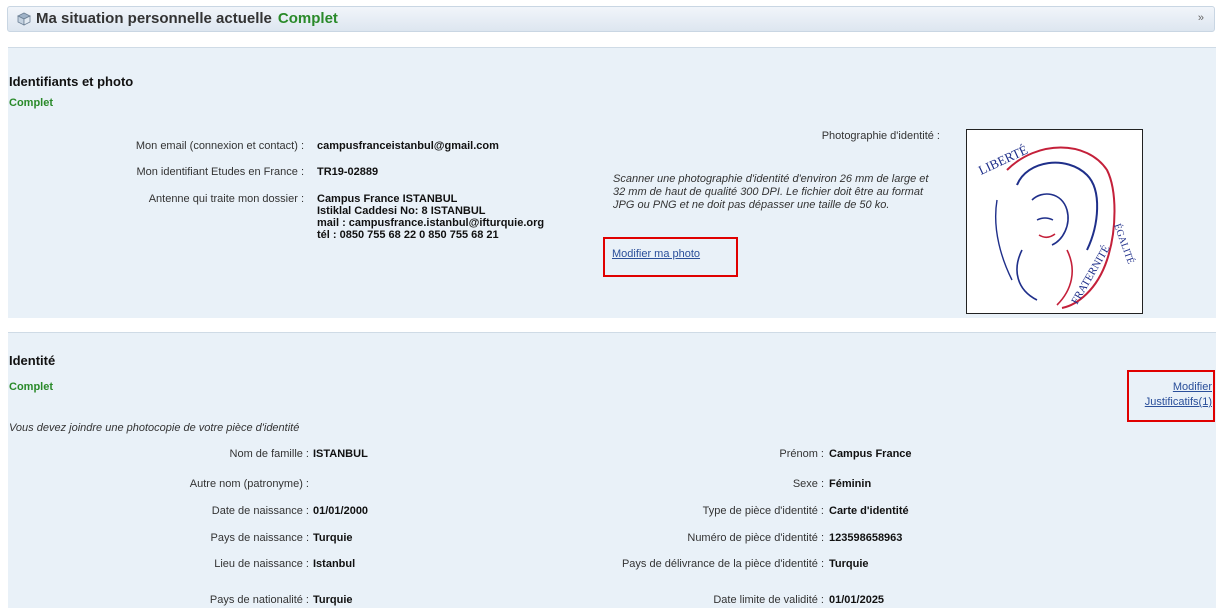 The height and width of the screenshot is (608, 1221). What do you see at coordinates (1124, 244) in the screenshot?
I see `photo-word: ÉGALITÉ` at bounding box center [1124, 244].